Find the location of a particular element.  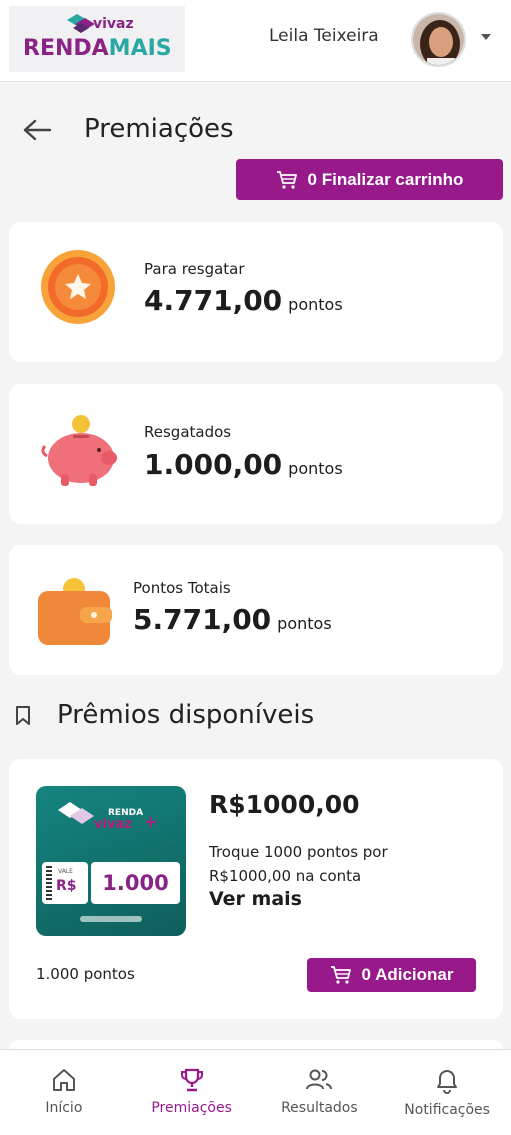

voucher-logo-icon is located at coordinates (76, 813).